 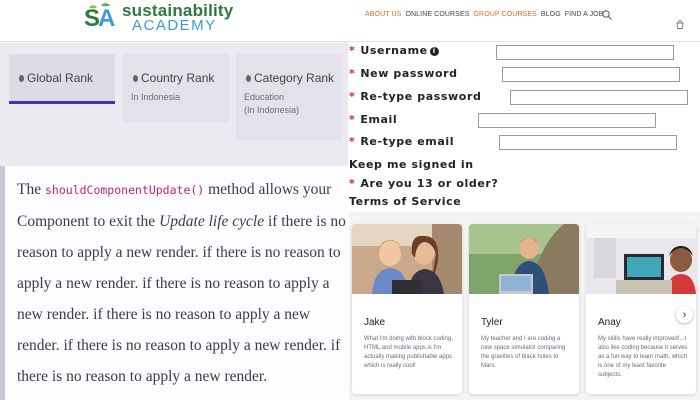 What do you see at coordinates (383, 14) in the screenshot?
I see `nav-item-about-us: ABOUT US` at bounding box center [383, 14].